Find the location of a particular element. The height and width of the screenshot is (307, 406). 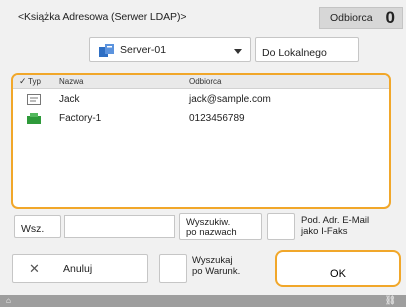

recipient-count: 0 is located at coordinates (390, 17).